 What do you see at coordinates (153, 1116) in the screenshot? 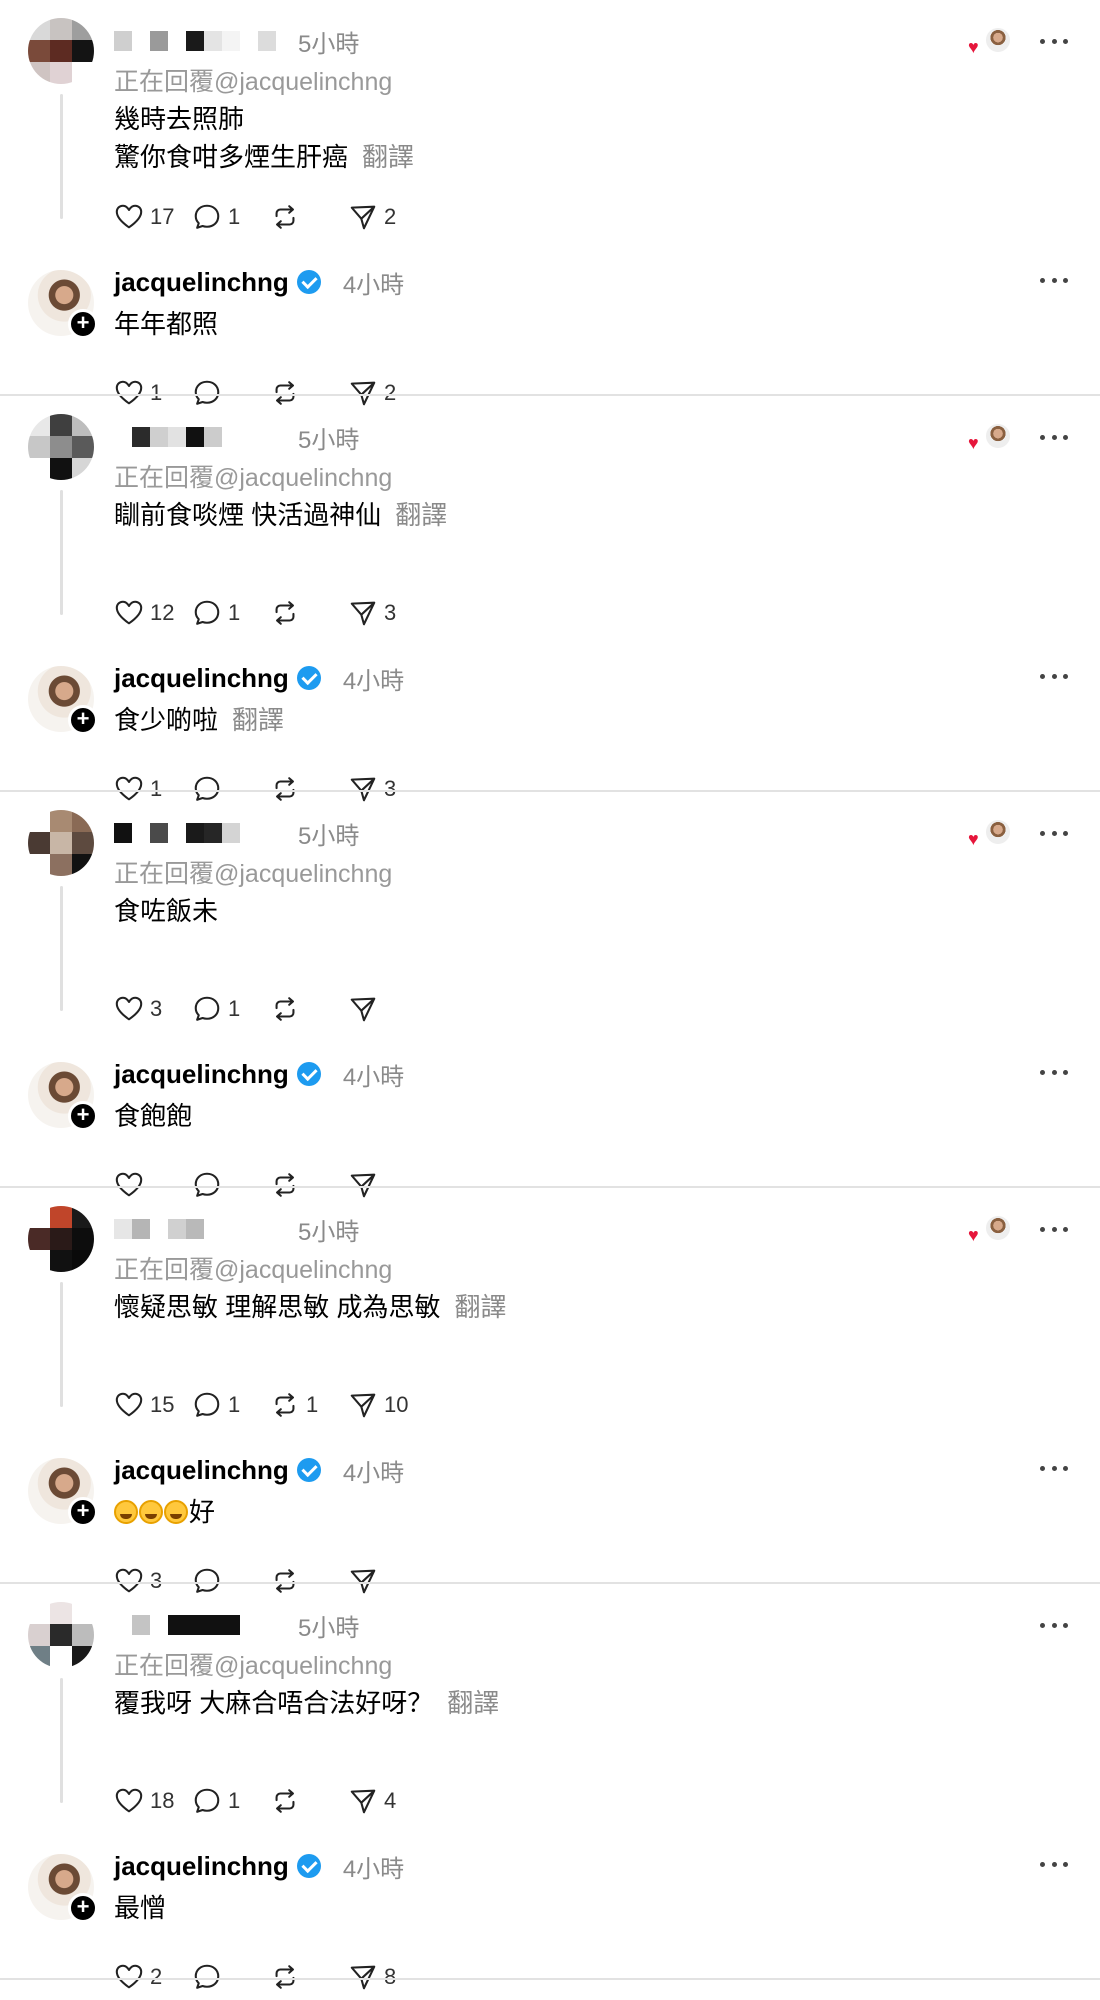
I see `post-text-line: 食飽飽` at bounding box center [153, 1116].